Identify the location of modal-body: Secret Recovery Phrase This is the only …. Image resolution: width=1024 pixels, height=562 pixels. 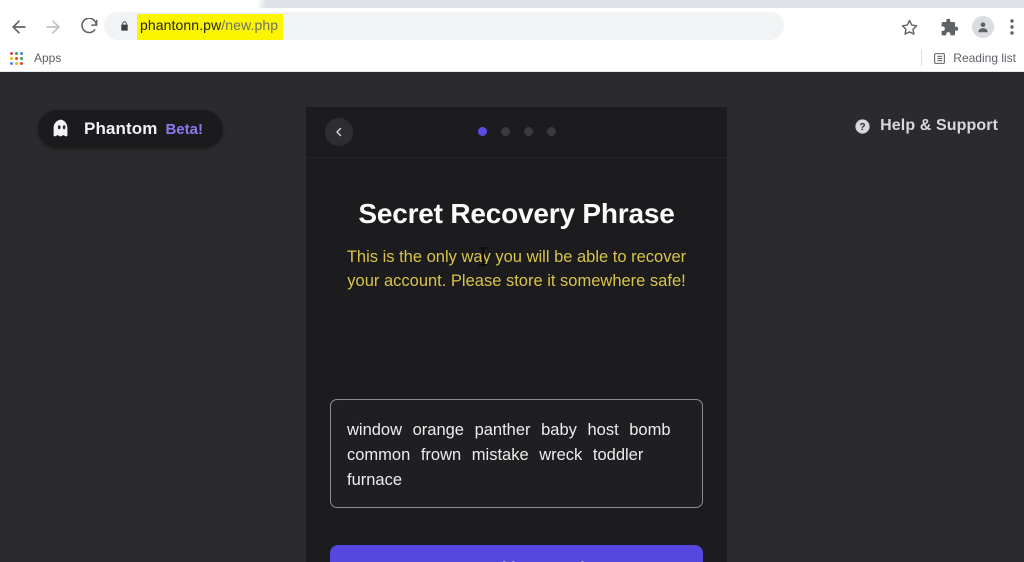
(516, 246).